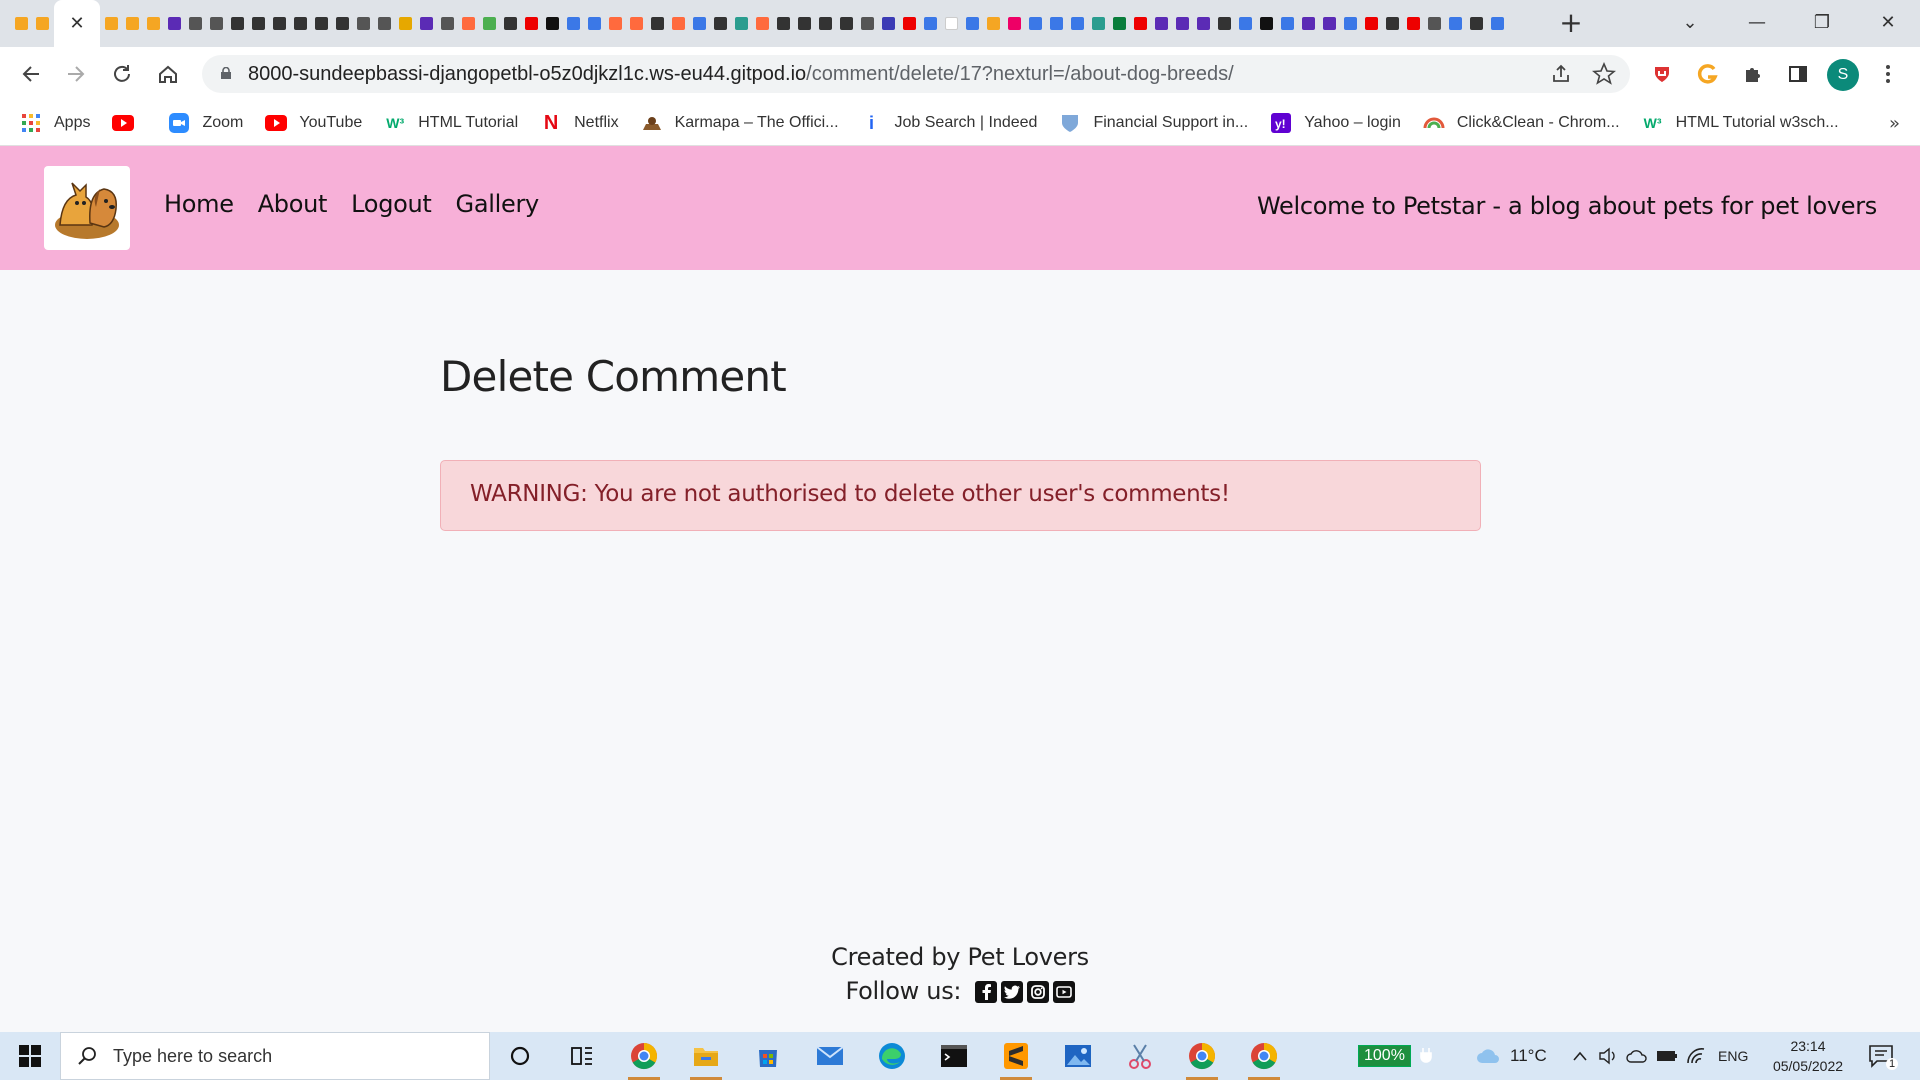 This screenshot has height=1080, width=1920. What do you see at coordinates (1888, 22) in the screenshot?
I see `close-window-button: ✕` at bounding box center [1888, 22].